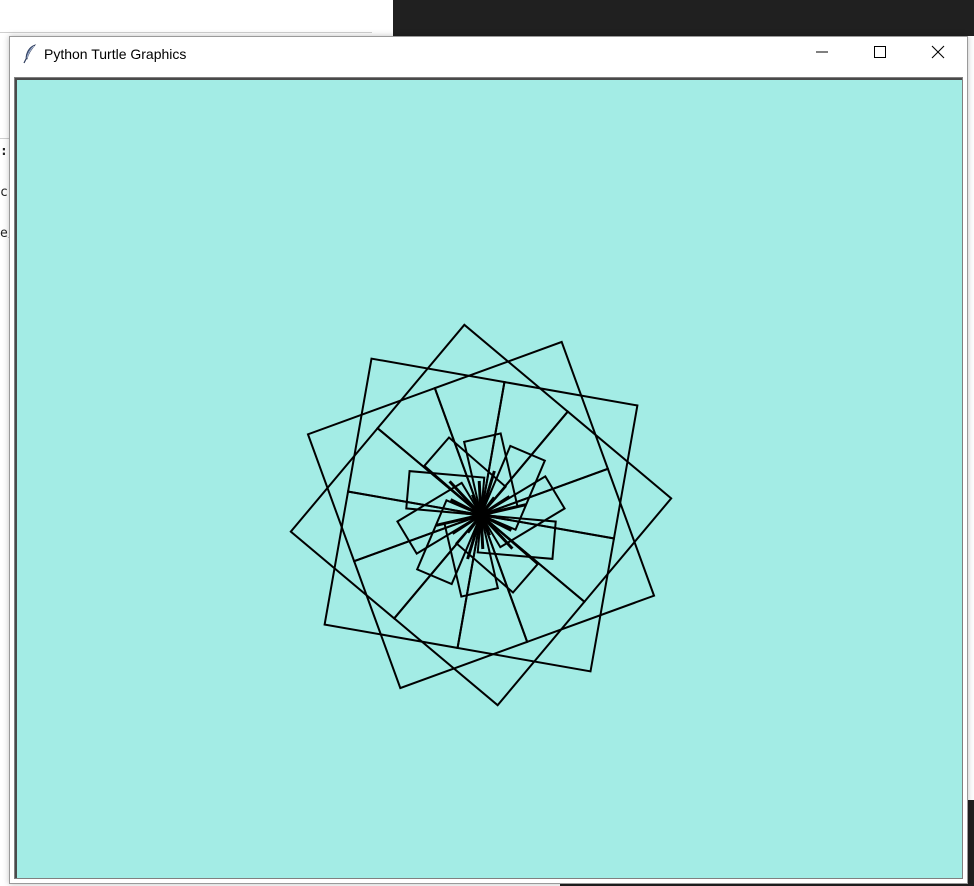 This screenshot has height=886, width=974. I want to click on minimize-icon, so click(822, 54).